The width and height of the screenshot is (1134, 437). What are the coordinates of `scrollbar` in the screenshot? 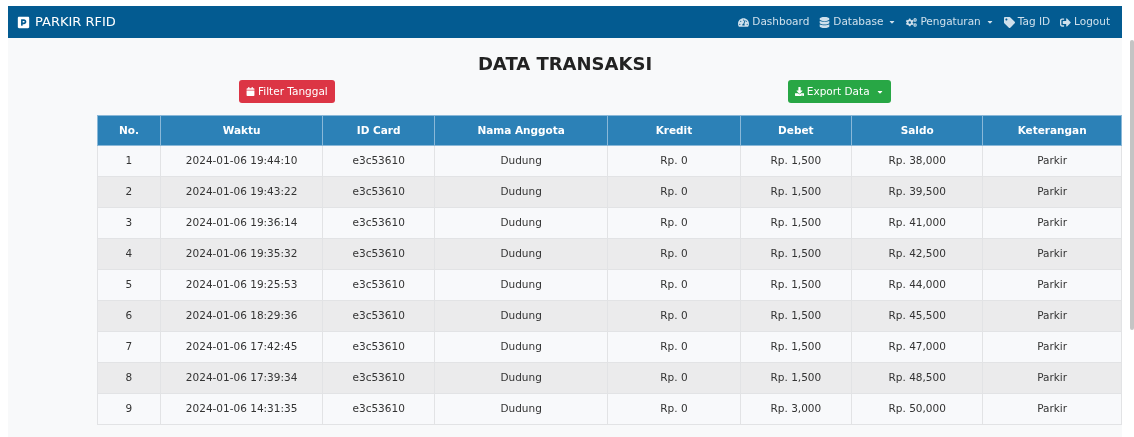 It's located at (1132, 185).